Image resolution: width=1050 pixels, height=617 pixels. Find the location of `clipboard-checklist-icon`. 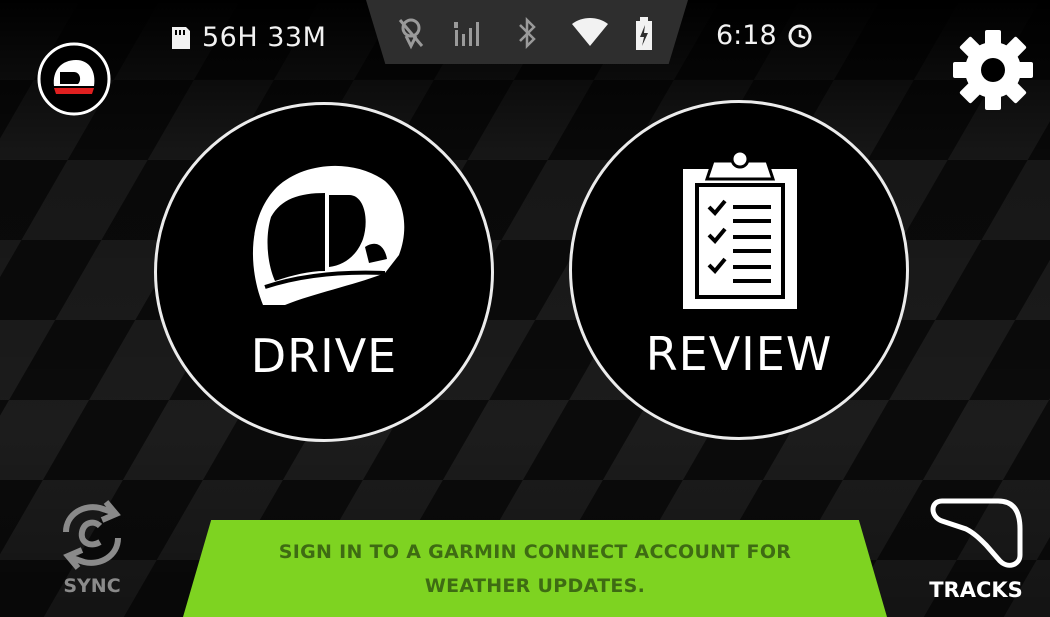

clipboard-checklist-icon is located at coordinates (740, 230).